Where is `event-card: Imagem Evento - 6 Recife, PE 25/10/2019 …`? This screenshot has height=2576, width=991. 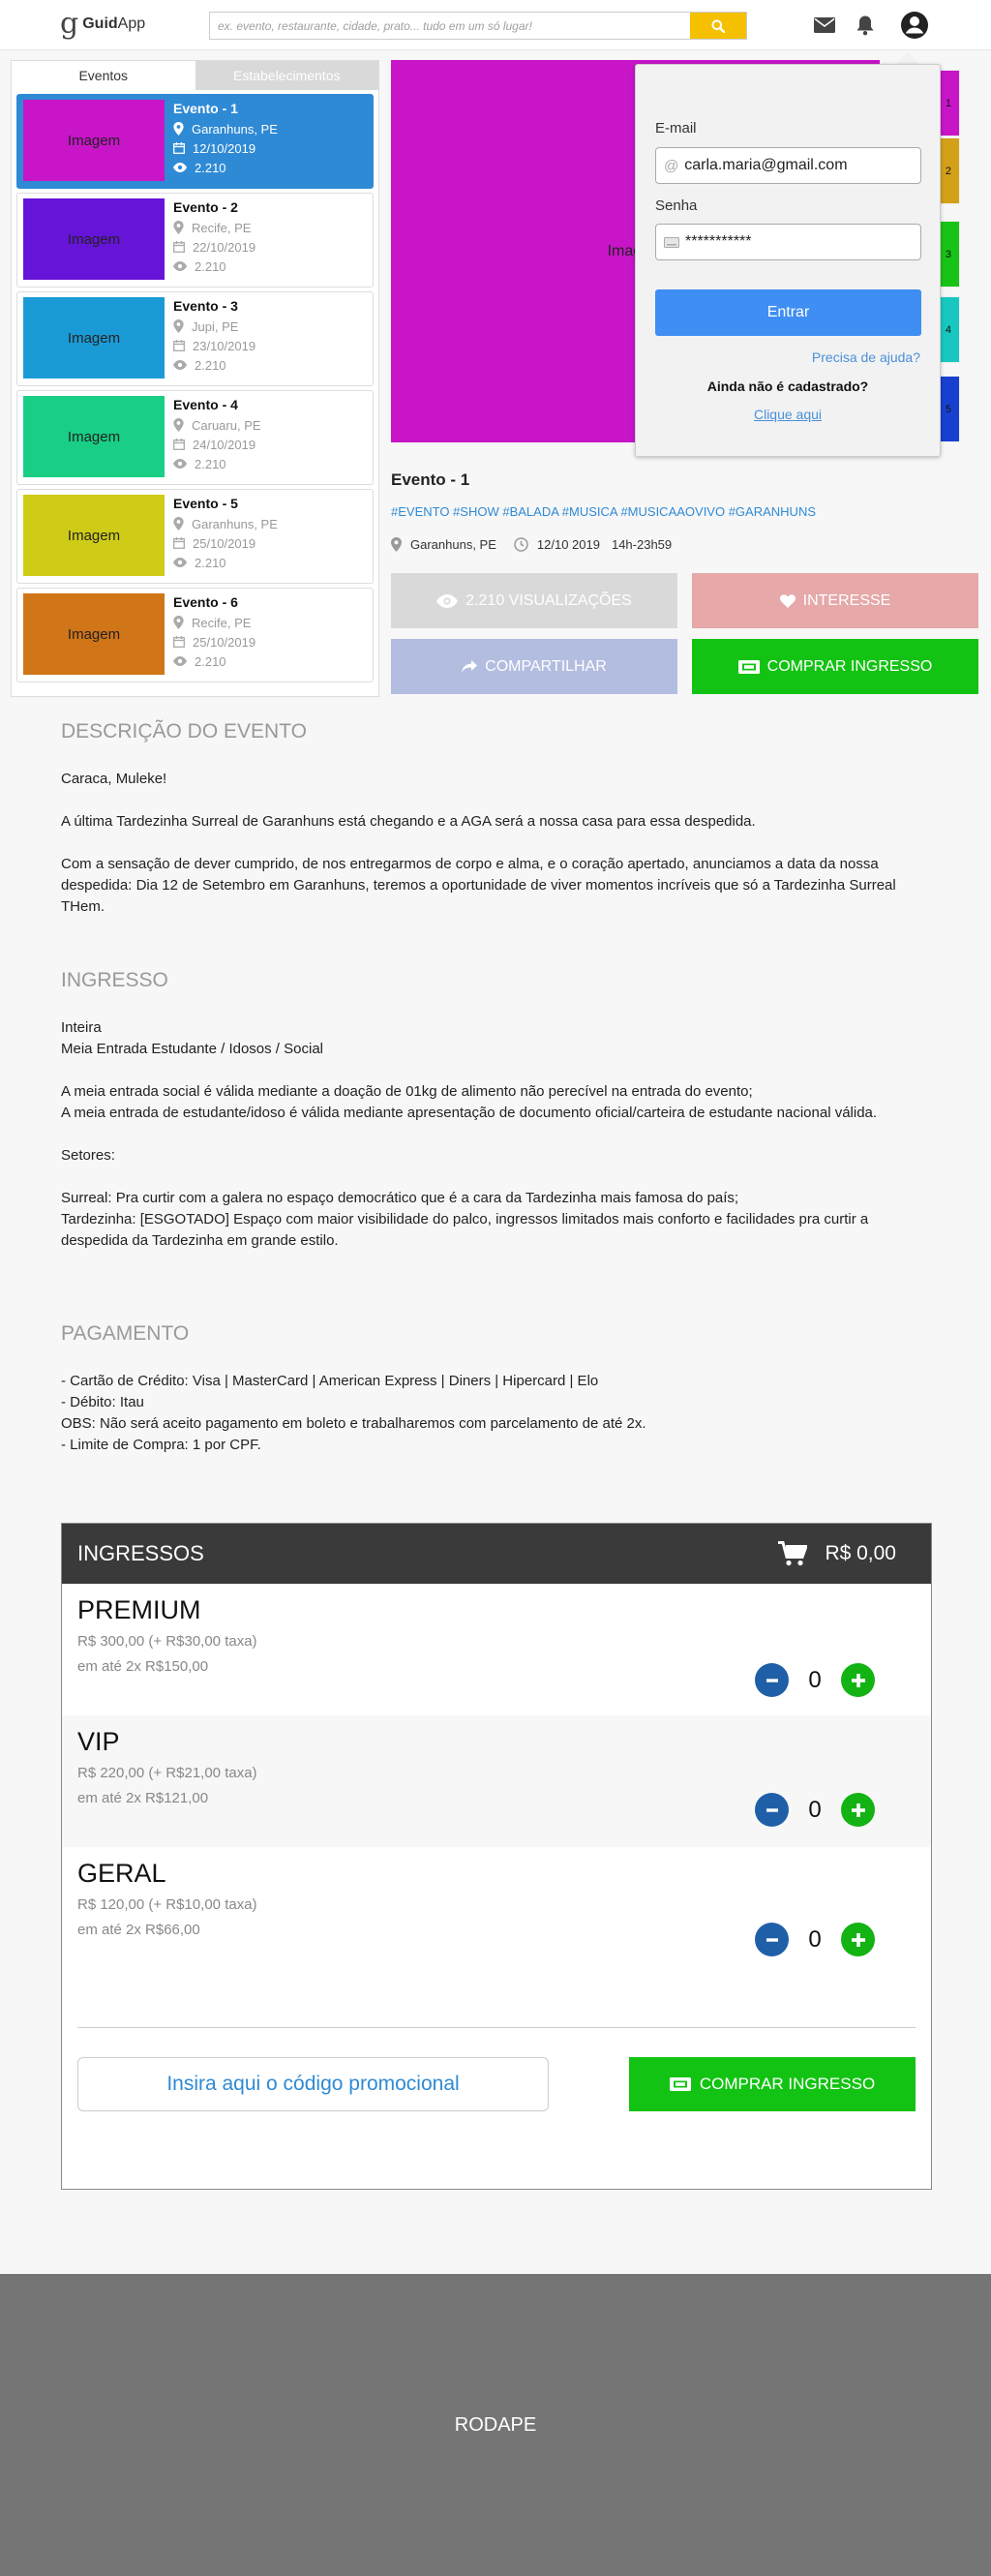
event-card: Imagem Evento - 6 Recife, PE 25/10/2019 … is located at coordinates (195, 635).